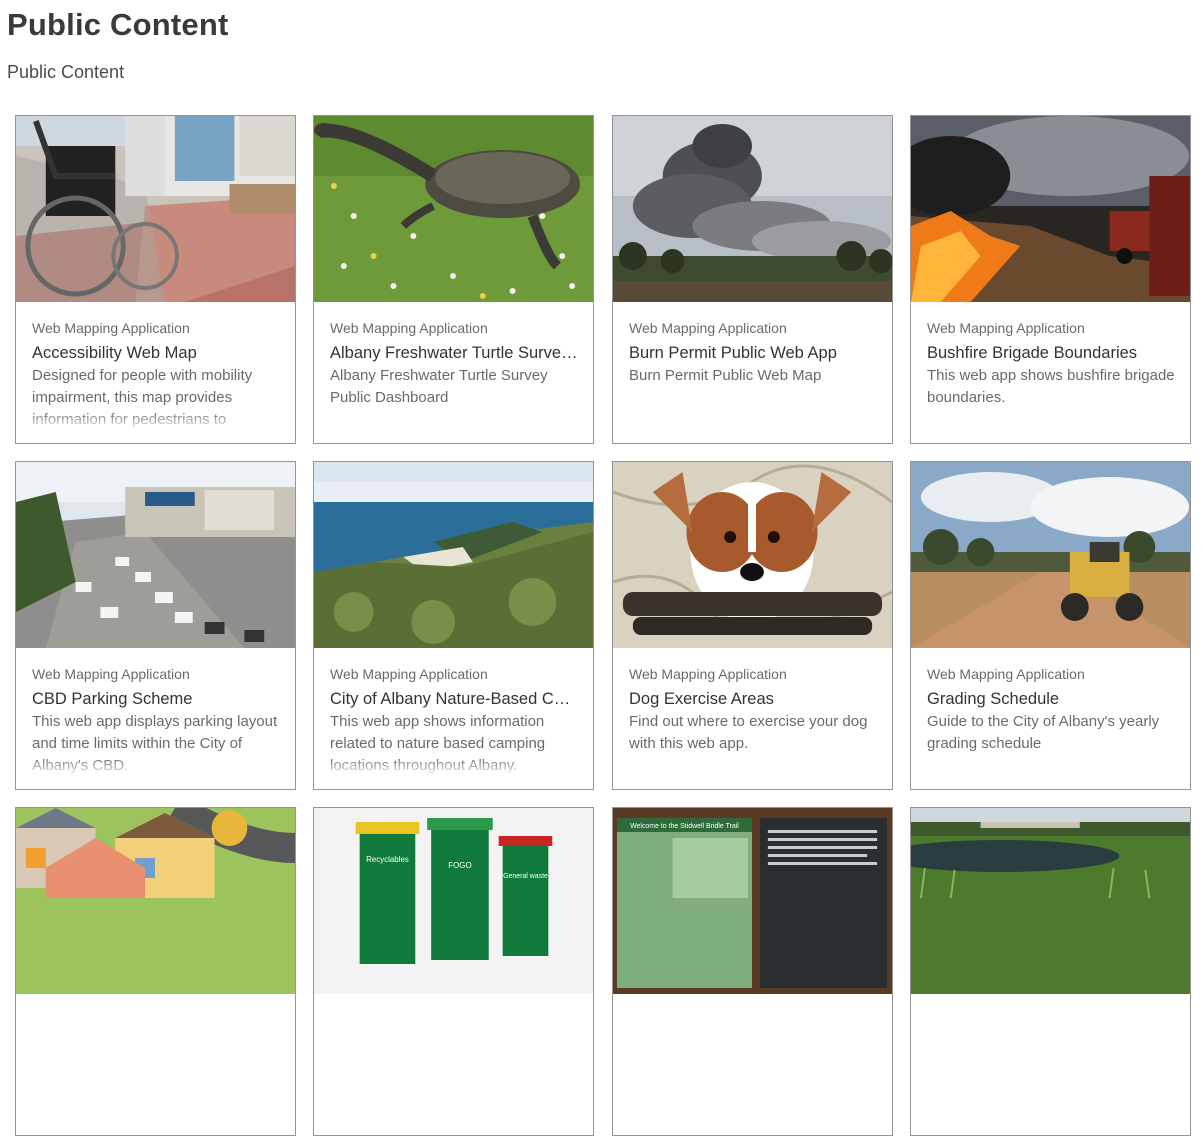  Describe the element at coordinates (753, 353) in the screenshot. I see `card-title: Burn Permit Public Web App` at that location.